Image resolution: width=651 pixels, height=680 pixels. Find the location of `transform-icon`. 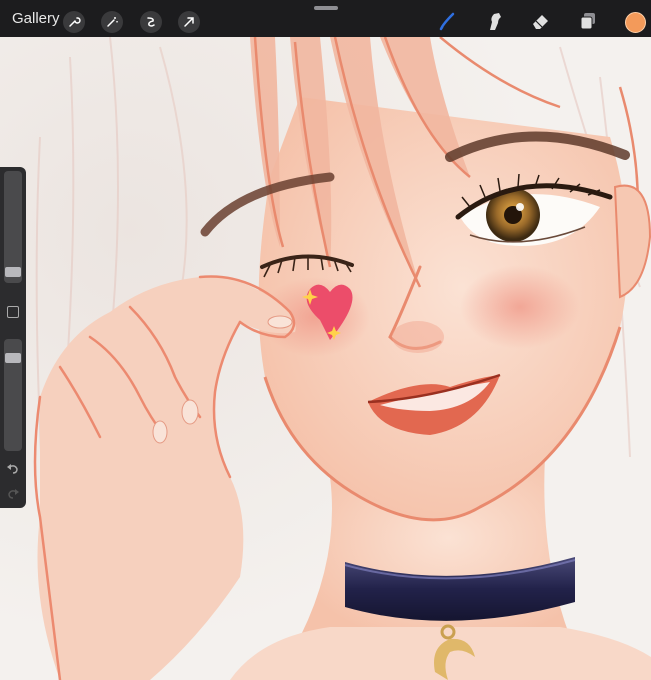

transform-icon is located at coordinates (189, 22).